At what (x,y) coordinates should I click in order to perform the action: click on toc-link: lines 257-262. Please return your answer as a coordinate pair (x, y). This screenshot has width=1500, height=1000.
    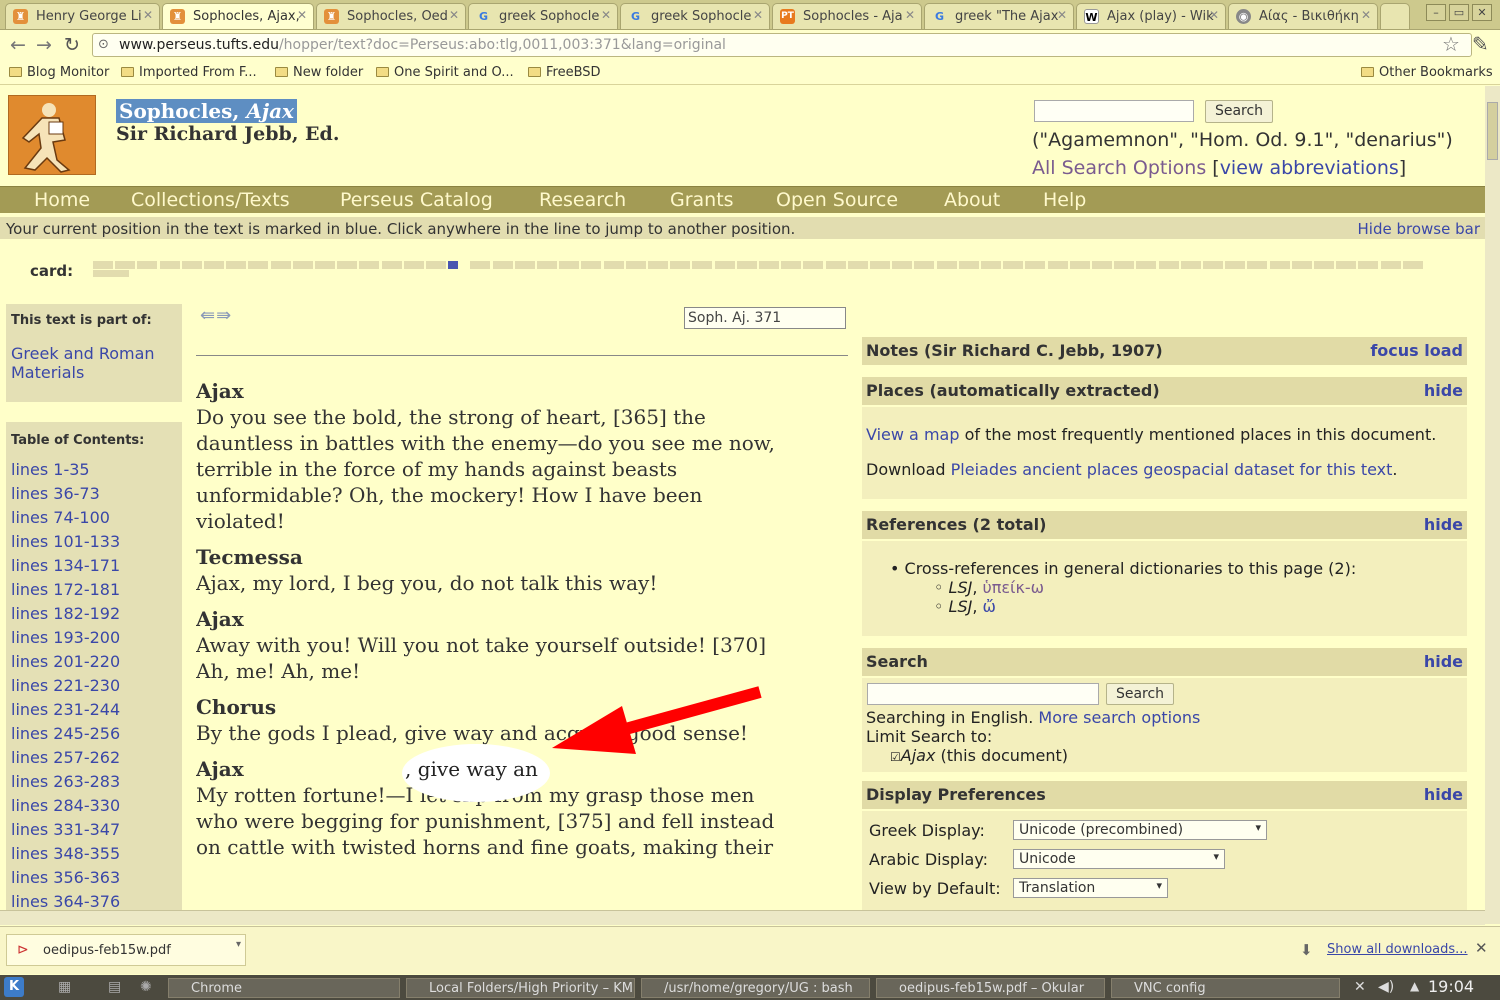
    Looking at the image, I should click on (65, 757).